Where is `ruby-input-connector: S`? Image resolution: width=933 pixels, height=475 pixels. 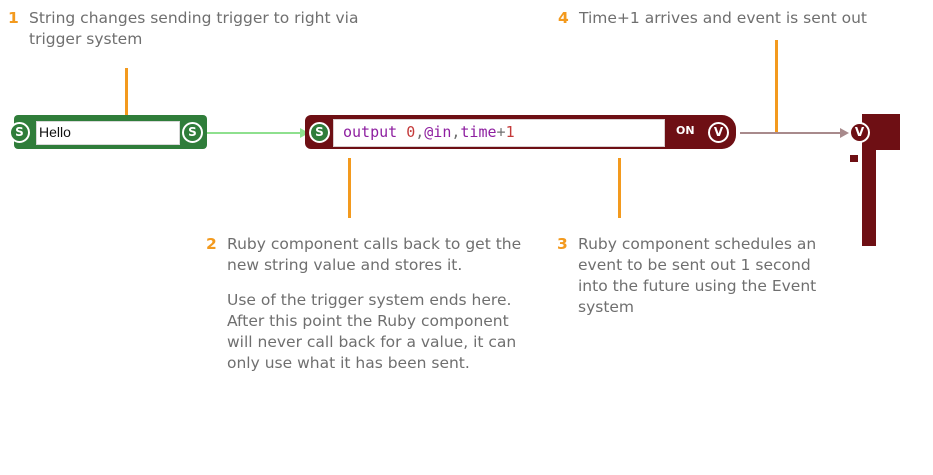 ruby-input-connector: S is located at coordinates (319, 132).